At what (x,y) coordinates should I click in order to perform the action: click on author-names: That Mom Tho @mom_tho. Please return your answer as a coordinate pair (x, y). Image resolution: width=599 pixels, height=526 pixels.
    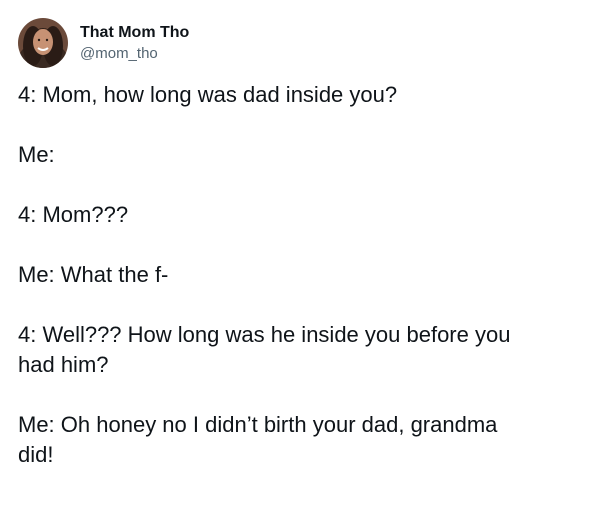
    Looking at the image, I should click on (134, 43).